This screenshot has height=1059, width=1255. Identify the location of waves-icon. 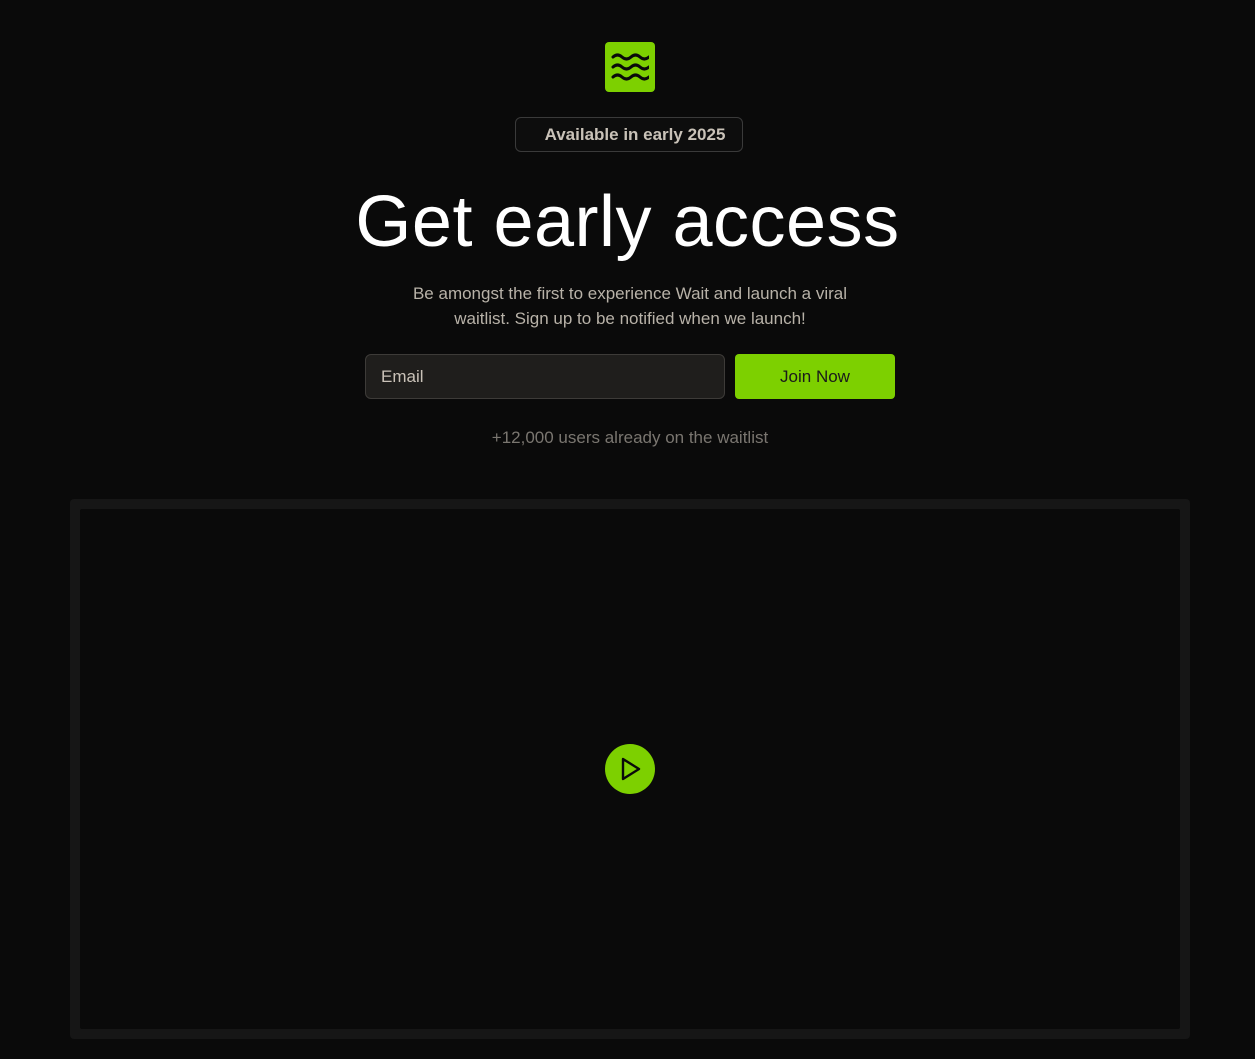
(630, 67).